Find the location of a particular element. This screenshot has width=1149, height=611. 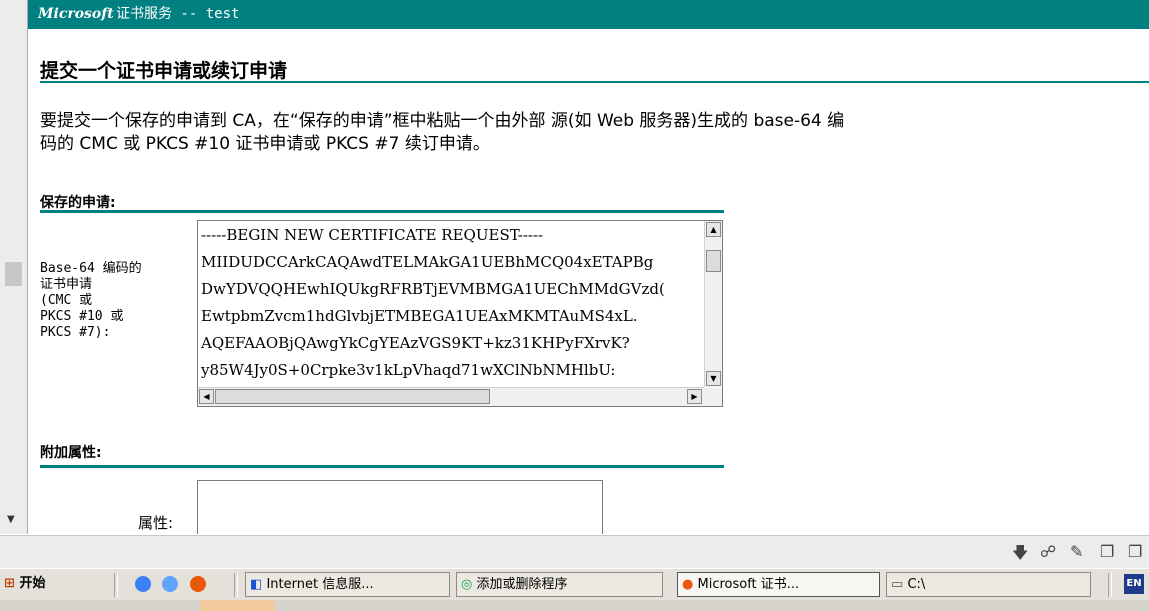

request-line: -----BEGIN NEW CERTIFICATE REQUEST----- is located at coordinates (372, 235).